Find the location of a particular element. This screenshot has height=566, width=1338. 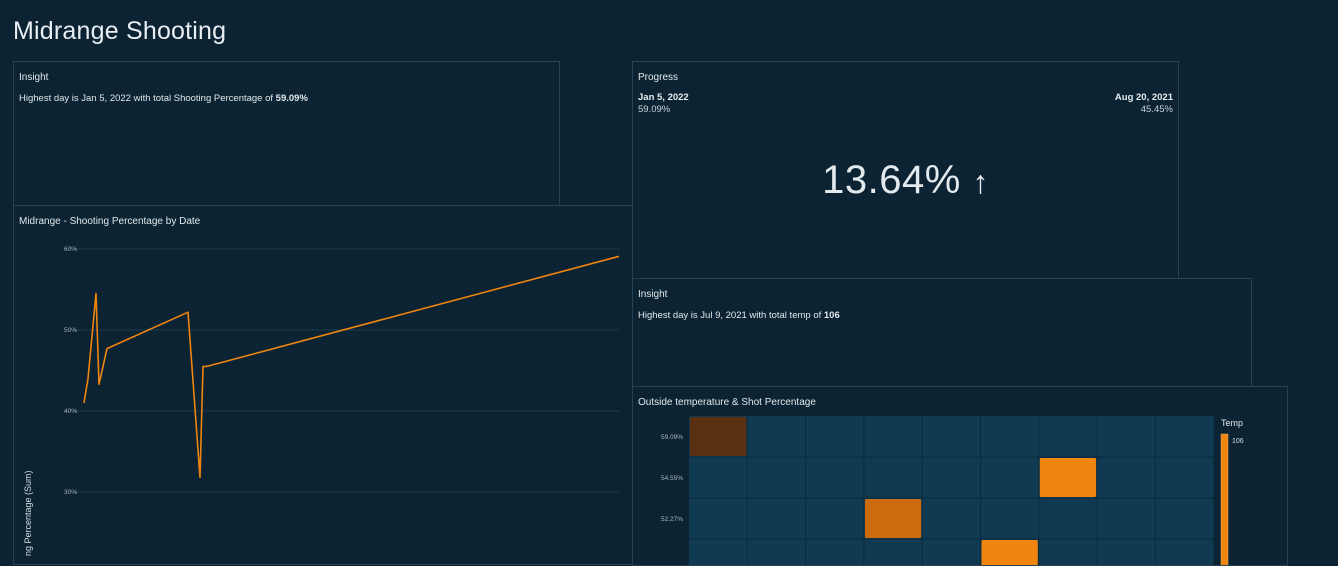

page-title: Midrange Shooting is located at coordinates (120, 31).